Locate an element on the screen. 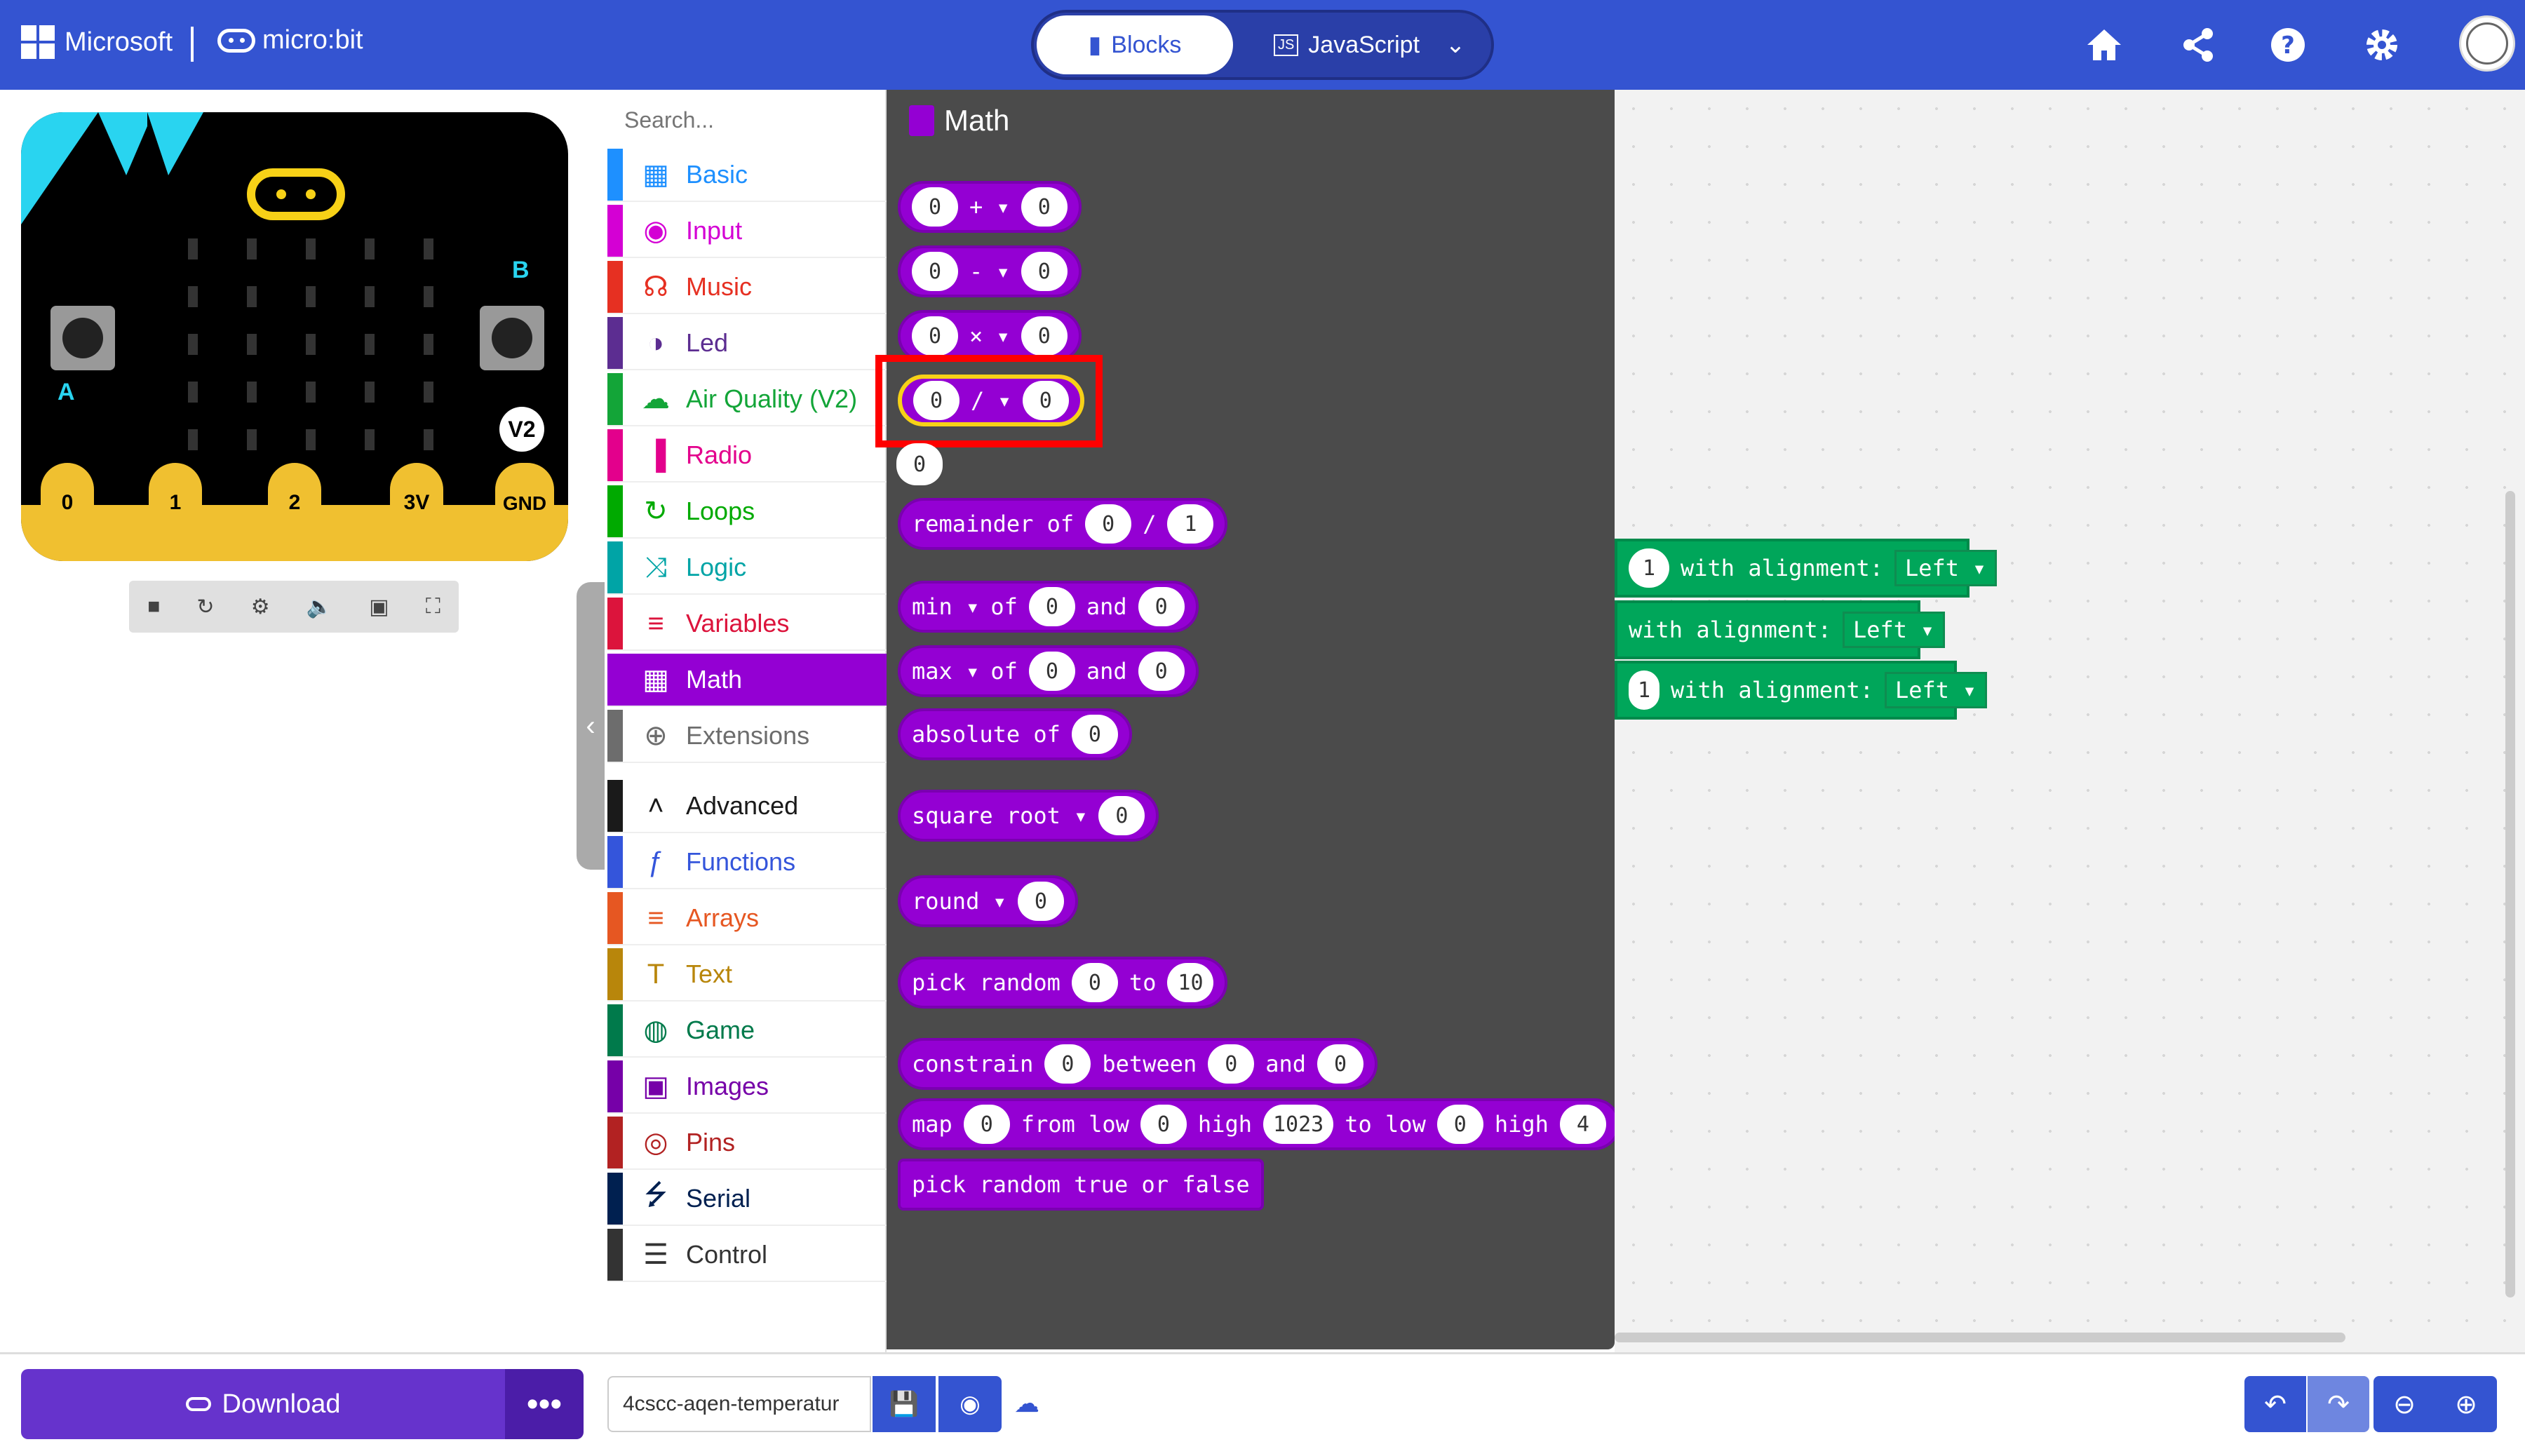 This screenshot has height=1456, width=2525. math-multiply-block: 0 × ▾ 0 is located at coordinates (990, 336).